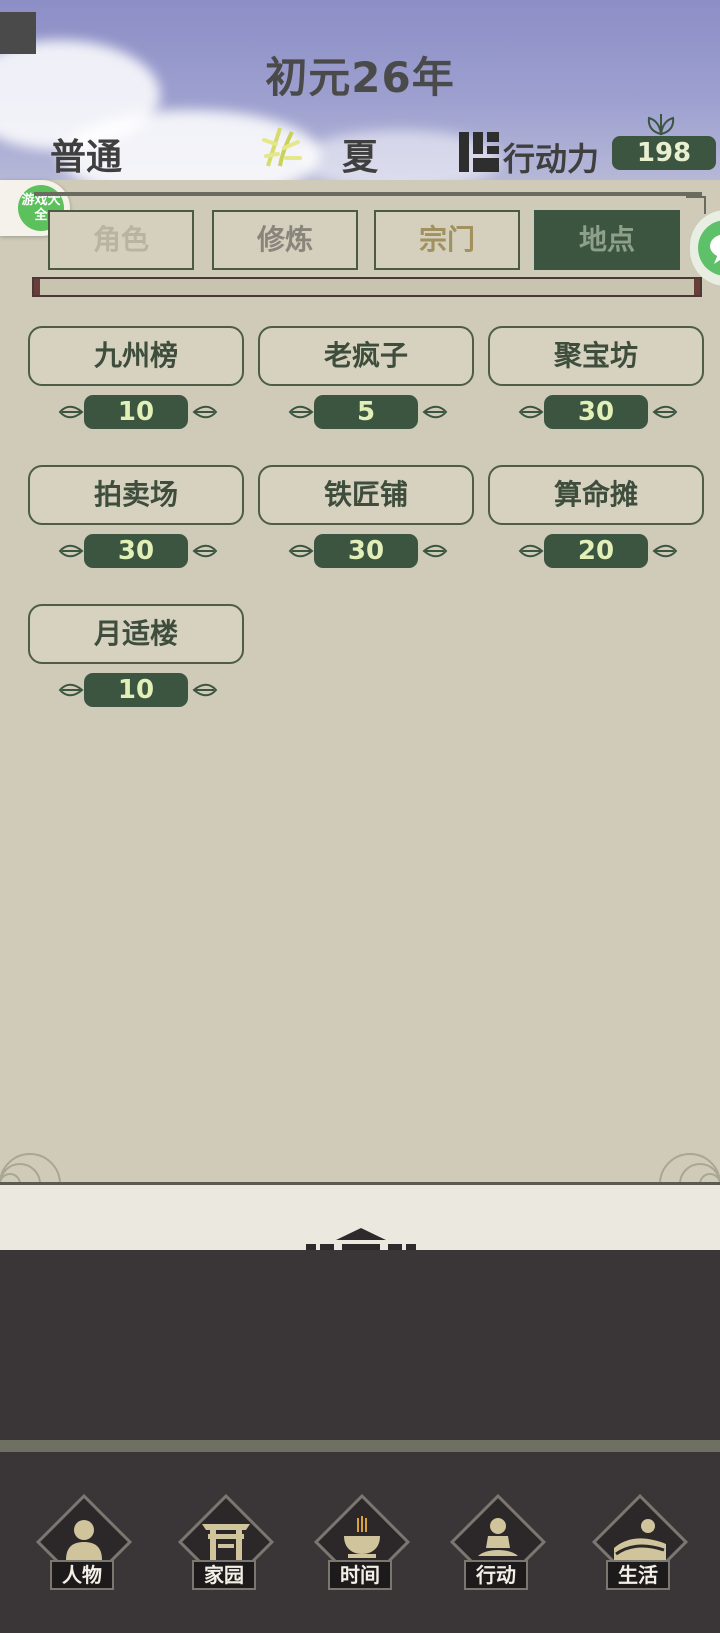 The width and height of the screenshot is (720, 1633). Describe the element at coordinates (709, 248) in the screenshot. I see `chat-bubble-icon` at that location.